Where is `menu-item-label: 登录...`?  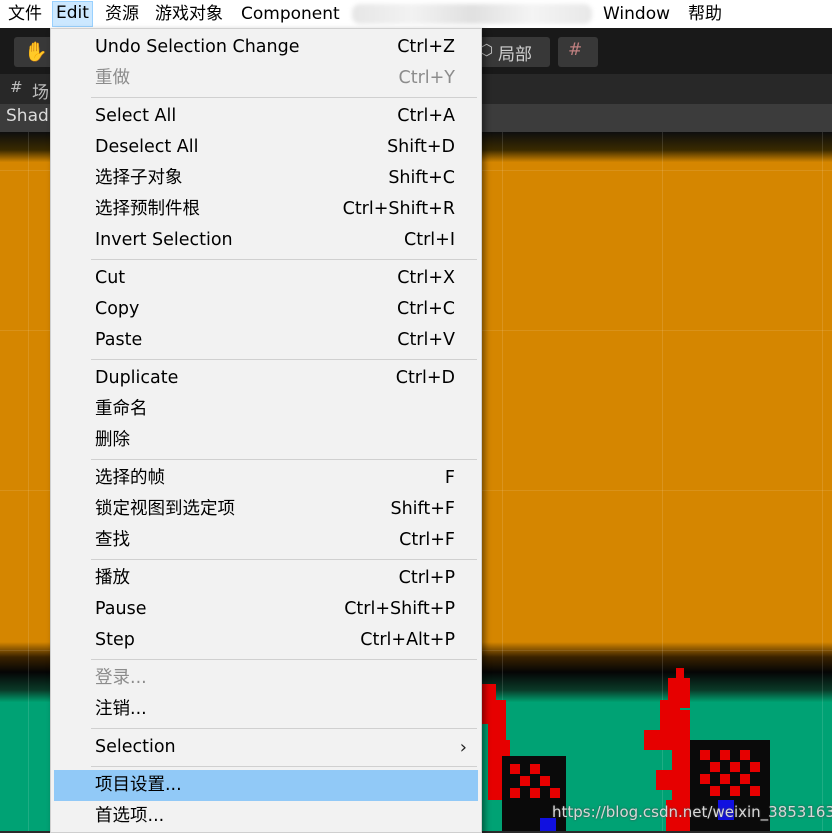
menu-item-label: 登录... is located at coordinates (121, 678).